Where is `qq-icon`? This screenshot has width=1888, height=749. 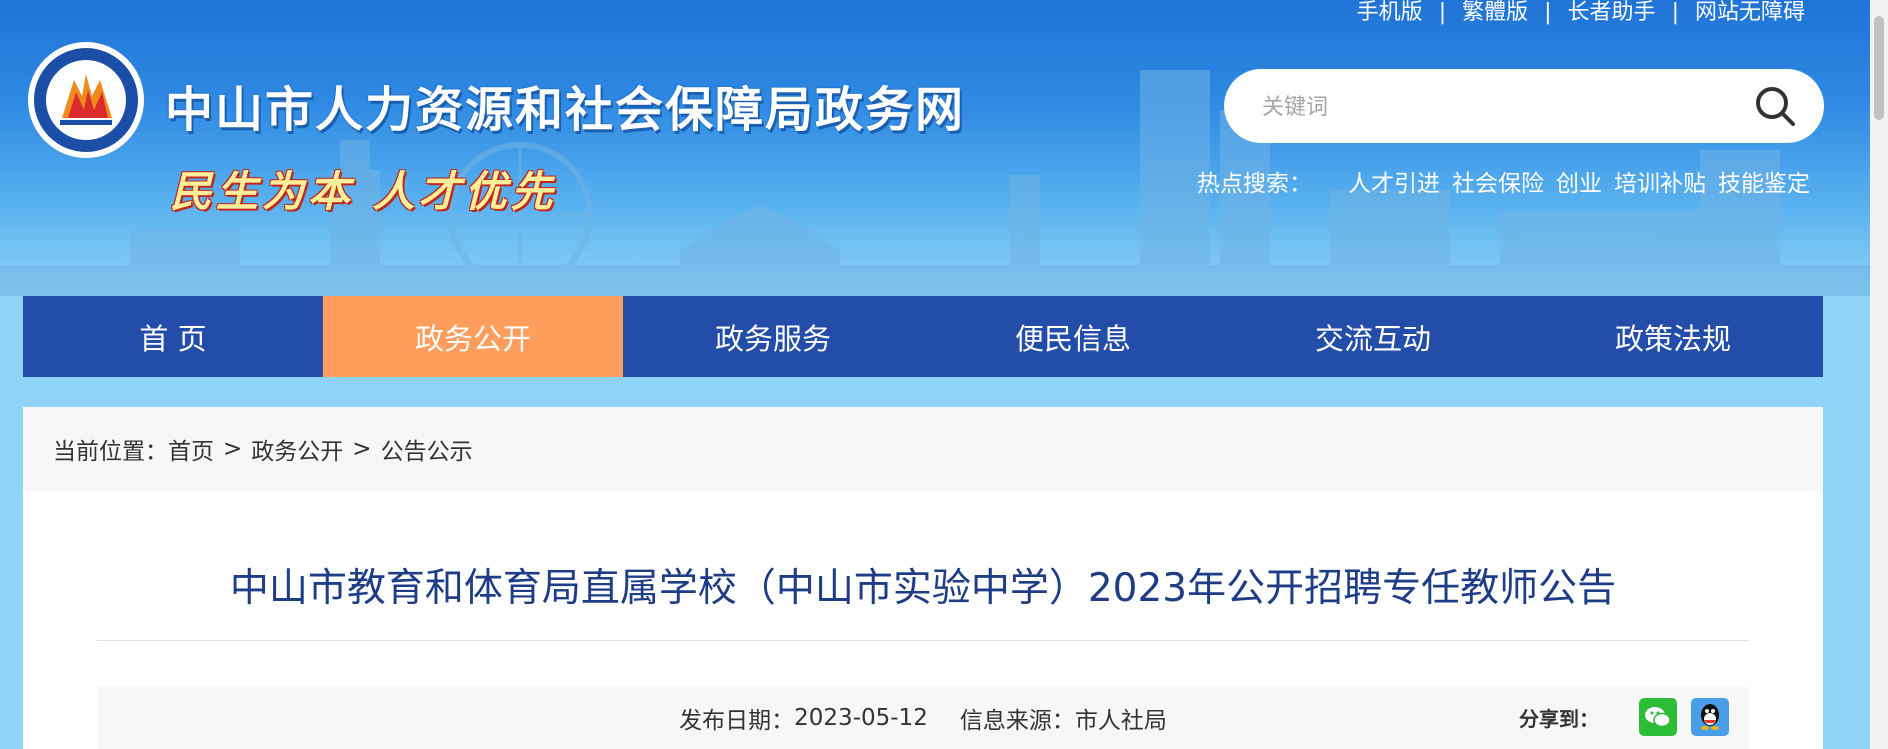 qq-icon is located at coordinates (1710, 717).